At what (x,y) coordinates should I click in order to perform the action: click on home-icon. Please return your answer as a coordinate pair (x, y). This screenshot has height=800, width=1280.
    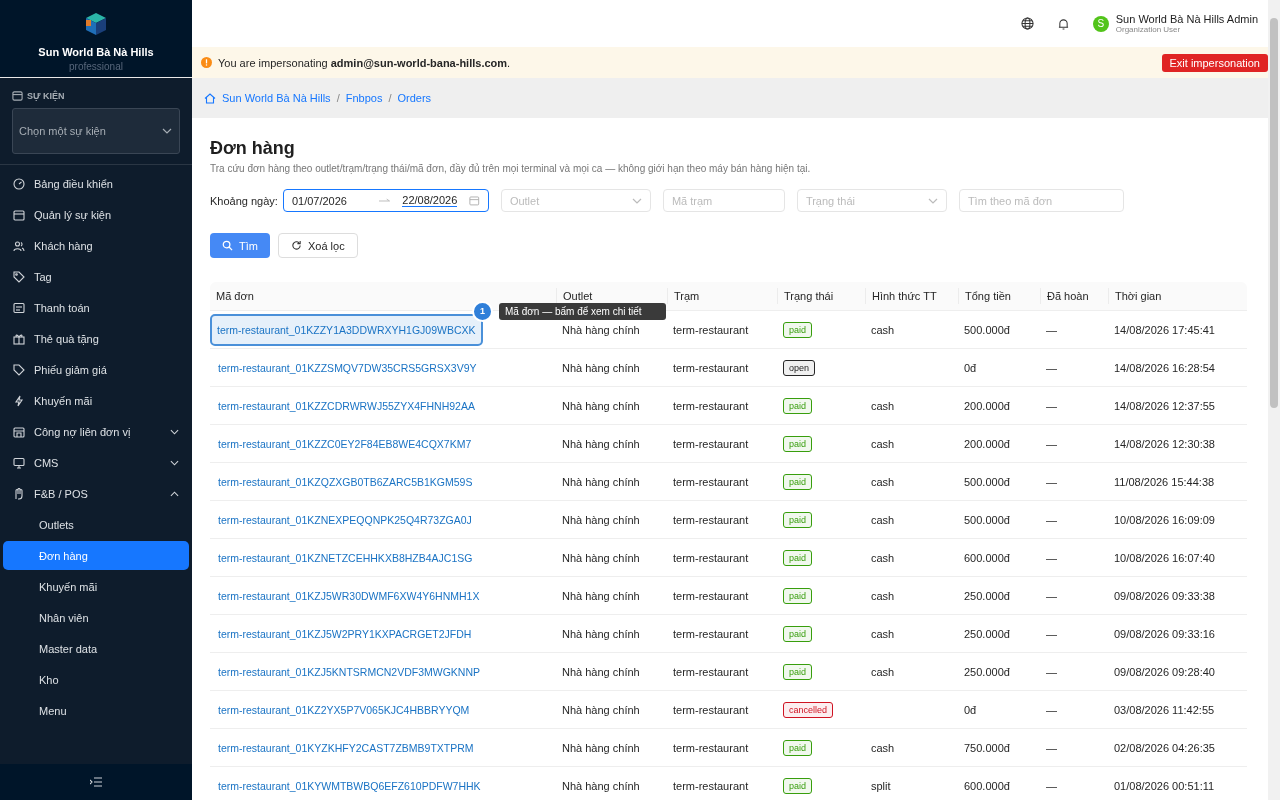
    Looking at the image, I should click on (210, 98).